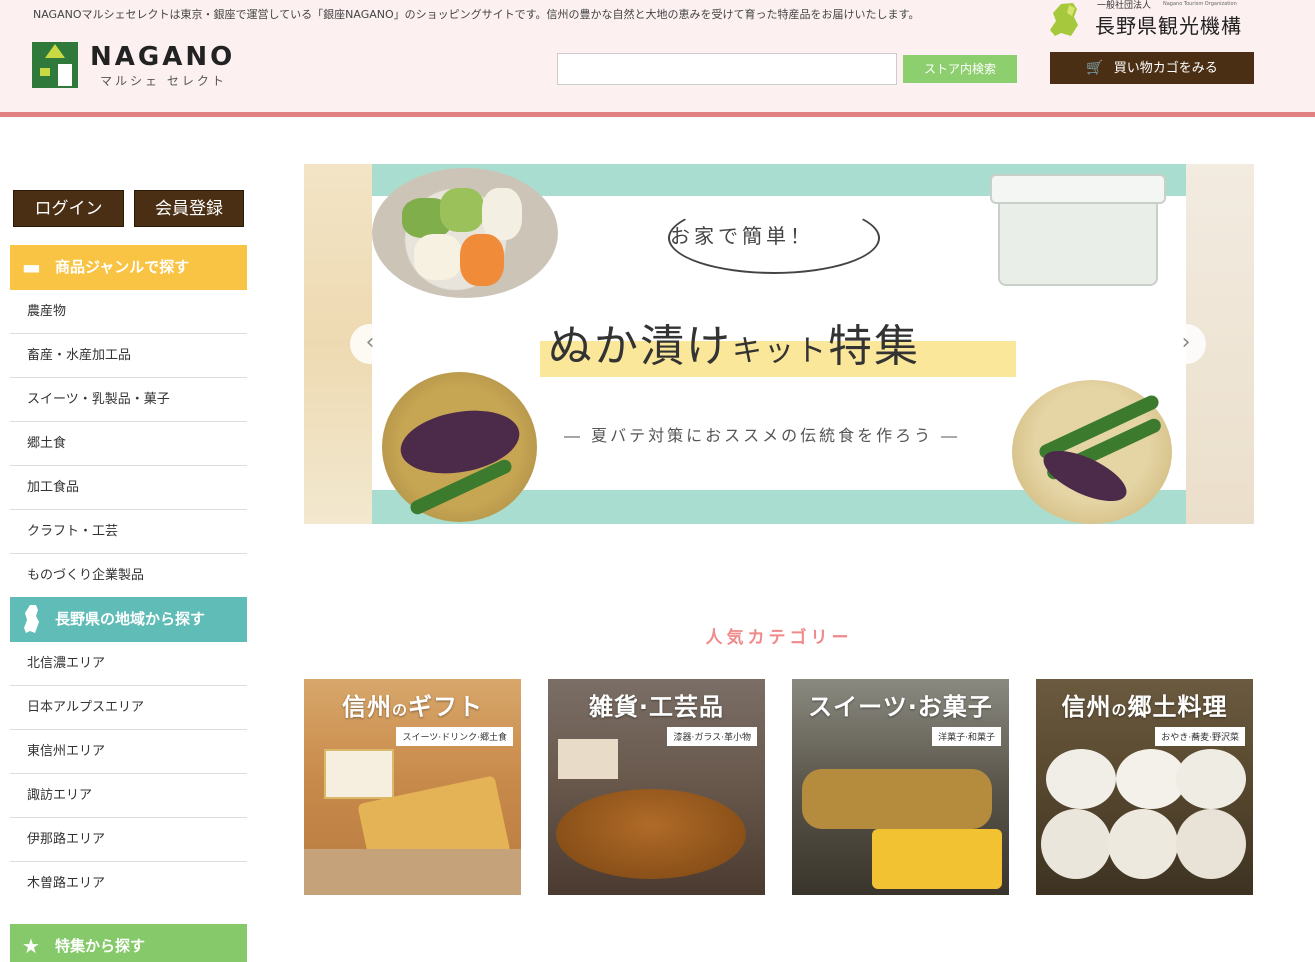 Image resolution: width=1315 pixels, height=962 pixels. I want to click on chevron-left-icon: ‹, so click(370, 342).